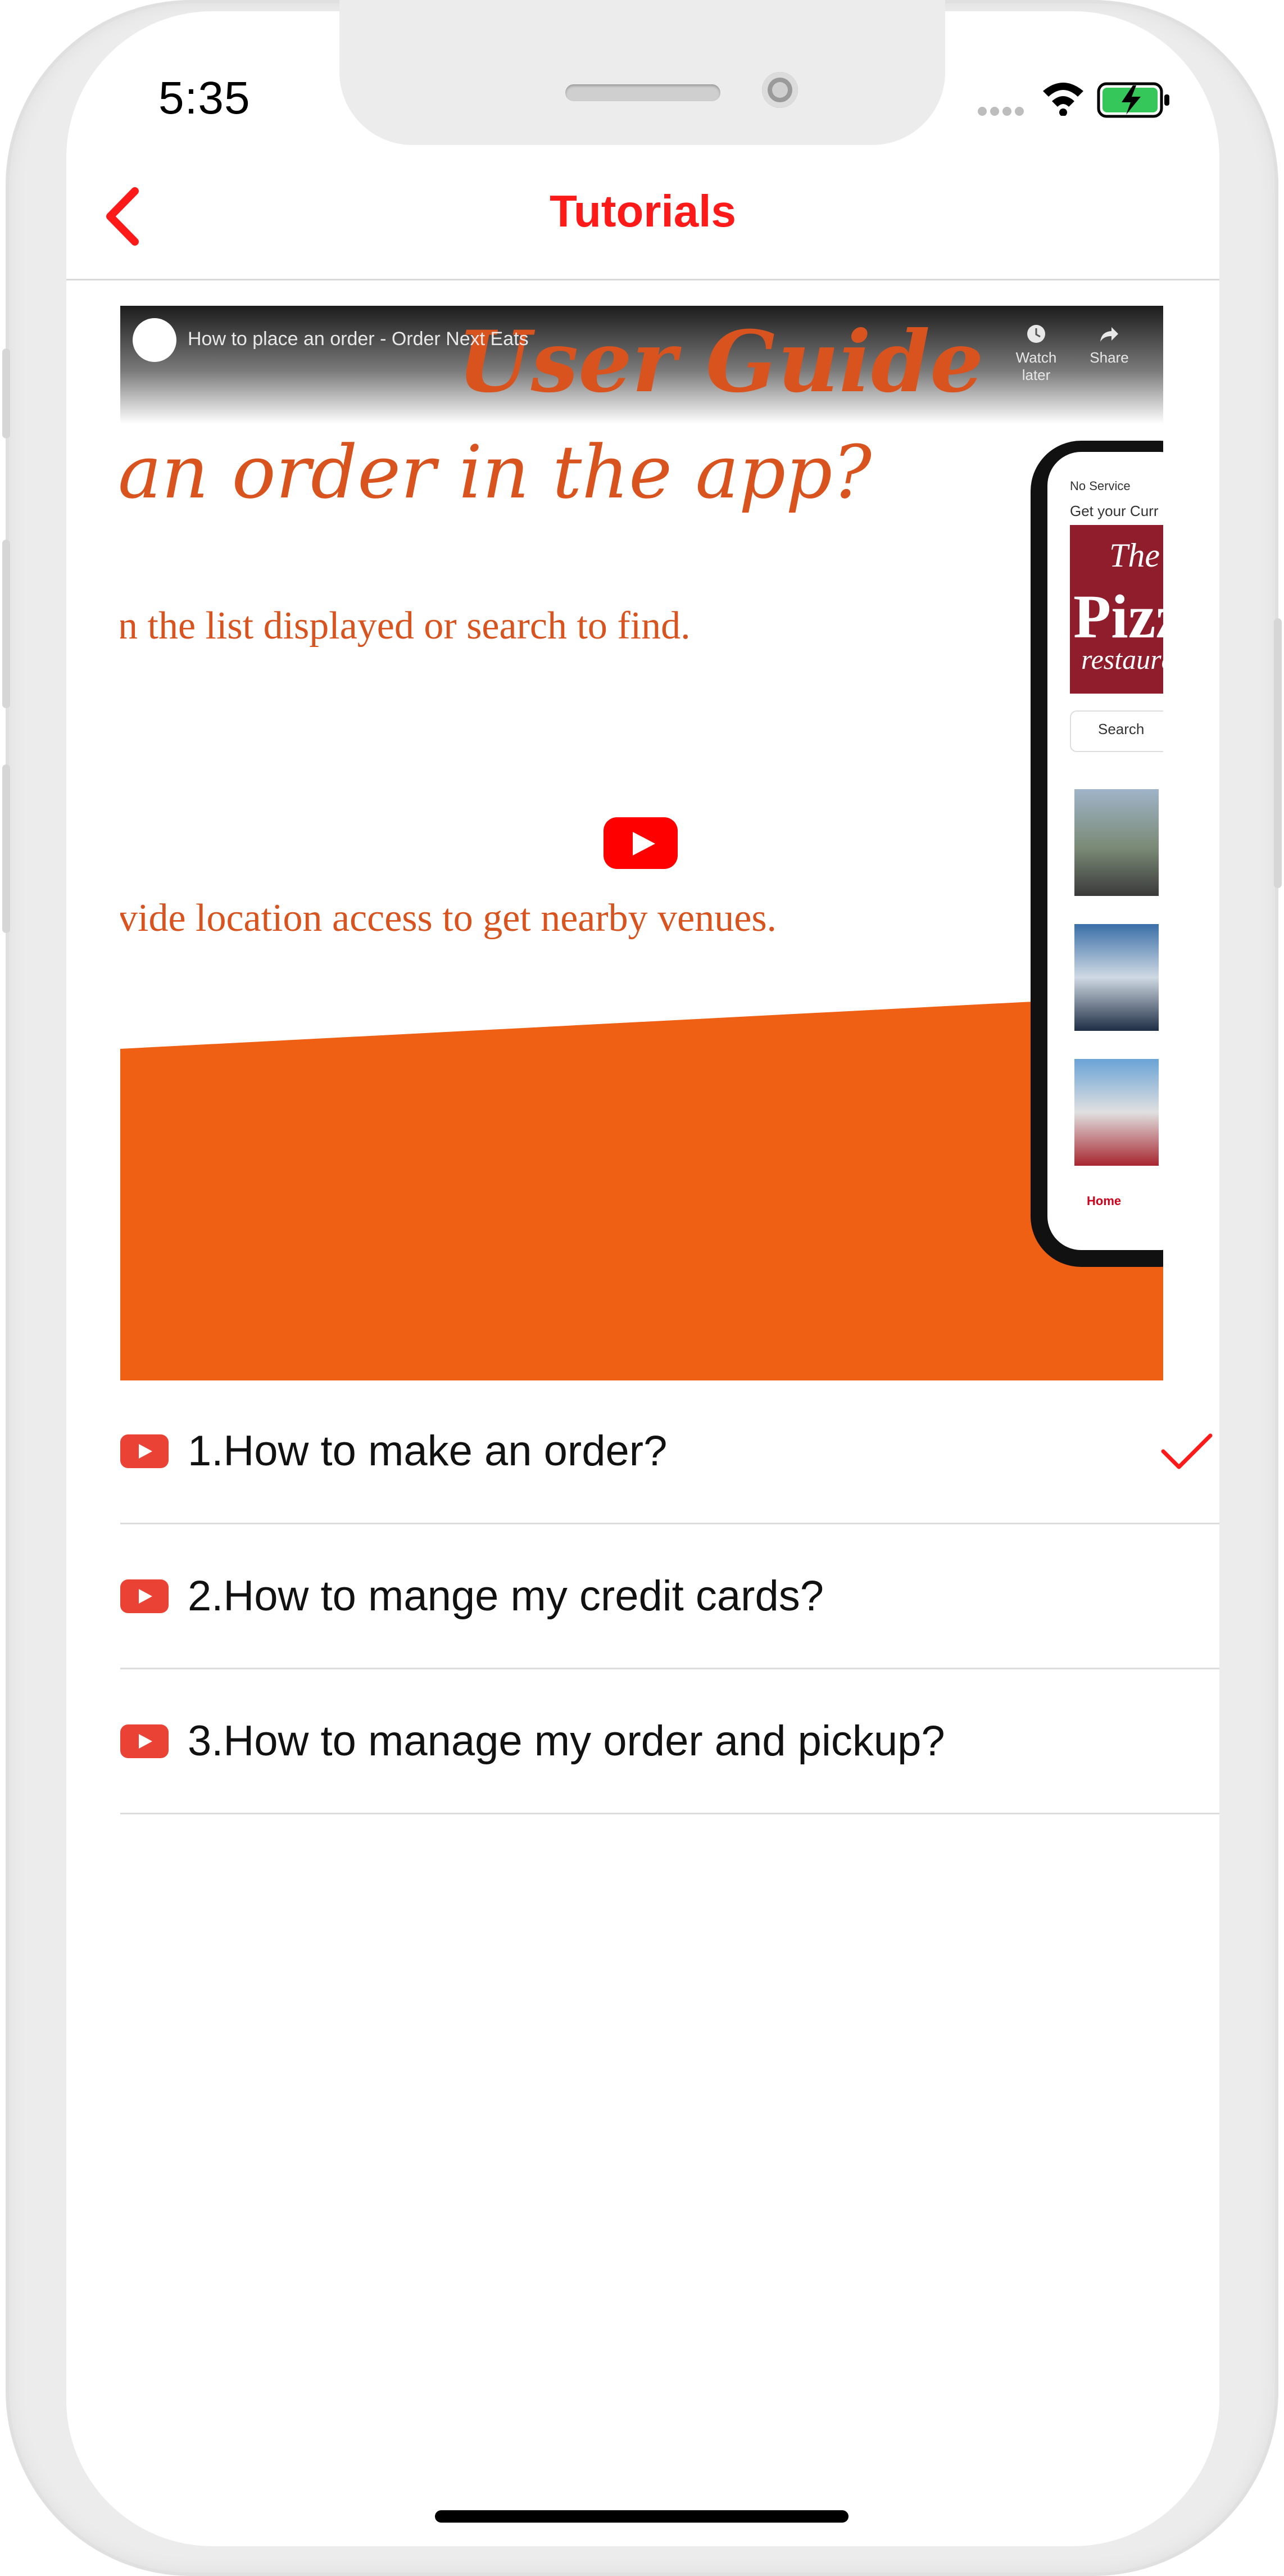 This screenshot has height=2576, width=1284. Describe the element at coordinates (1036, 366) in the screenshot. I see `watch-later-label: Watch later` at that location.